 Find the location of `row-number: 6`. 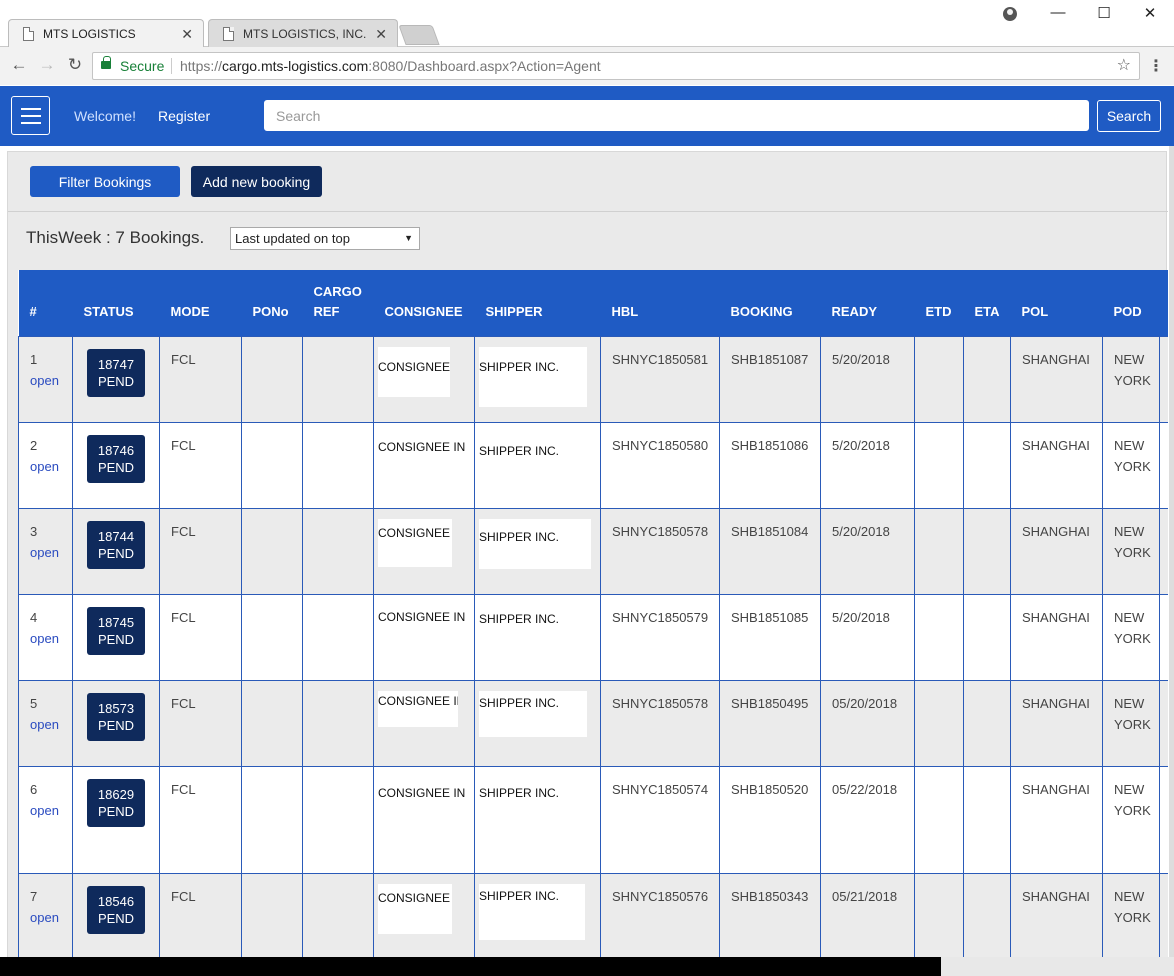

row-number: 6 is located at coordinates (34, 789).